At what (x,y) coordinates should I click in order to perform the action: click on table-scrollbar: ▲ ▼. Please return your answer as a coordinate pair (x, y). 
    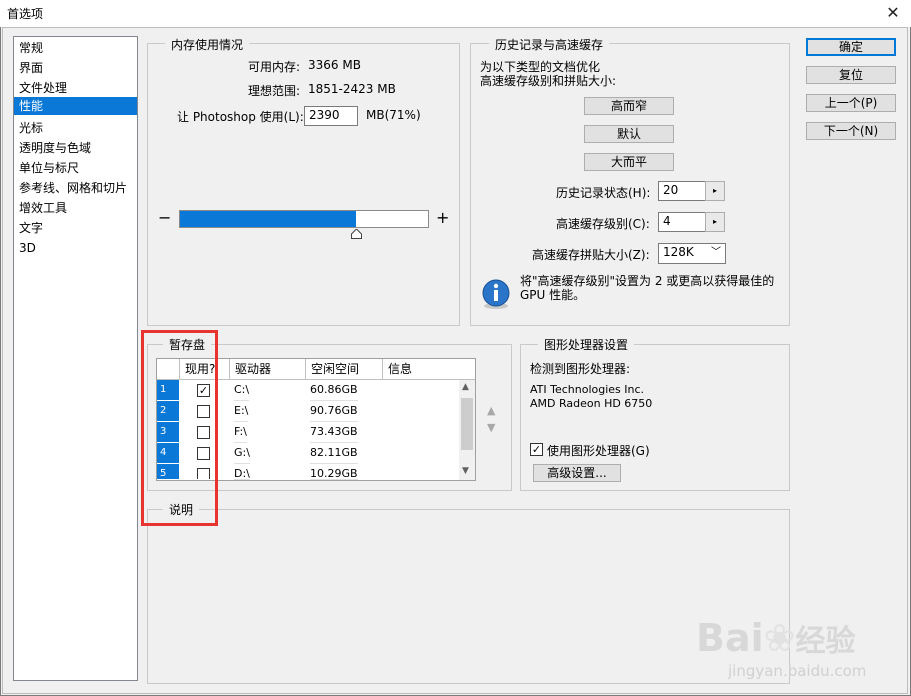
    Looking at the image, I should click on (467, 430).